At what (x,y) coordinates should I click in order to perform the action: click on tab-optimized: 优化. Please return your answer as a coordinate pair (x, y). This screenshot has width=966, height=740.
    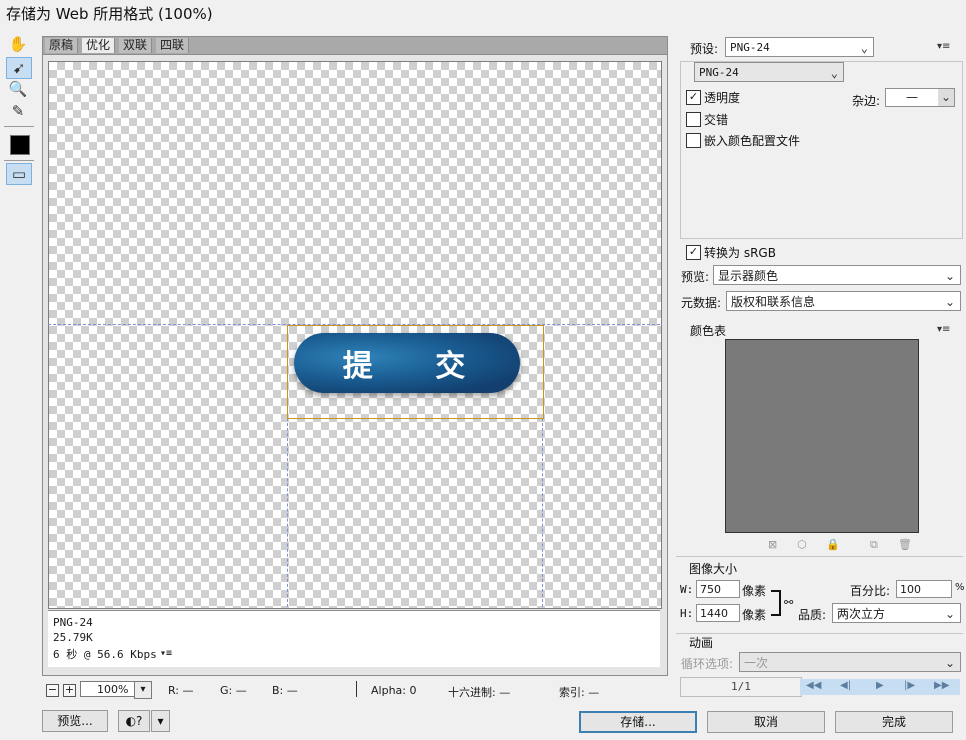
    Looking at the image, I should click on (99, 45).